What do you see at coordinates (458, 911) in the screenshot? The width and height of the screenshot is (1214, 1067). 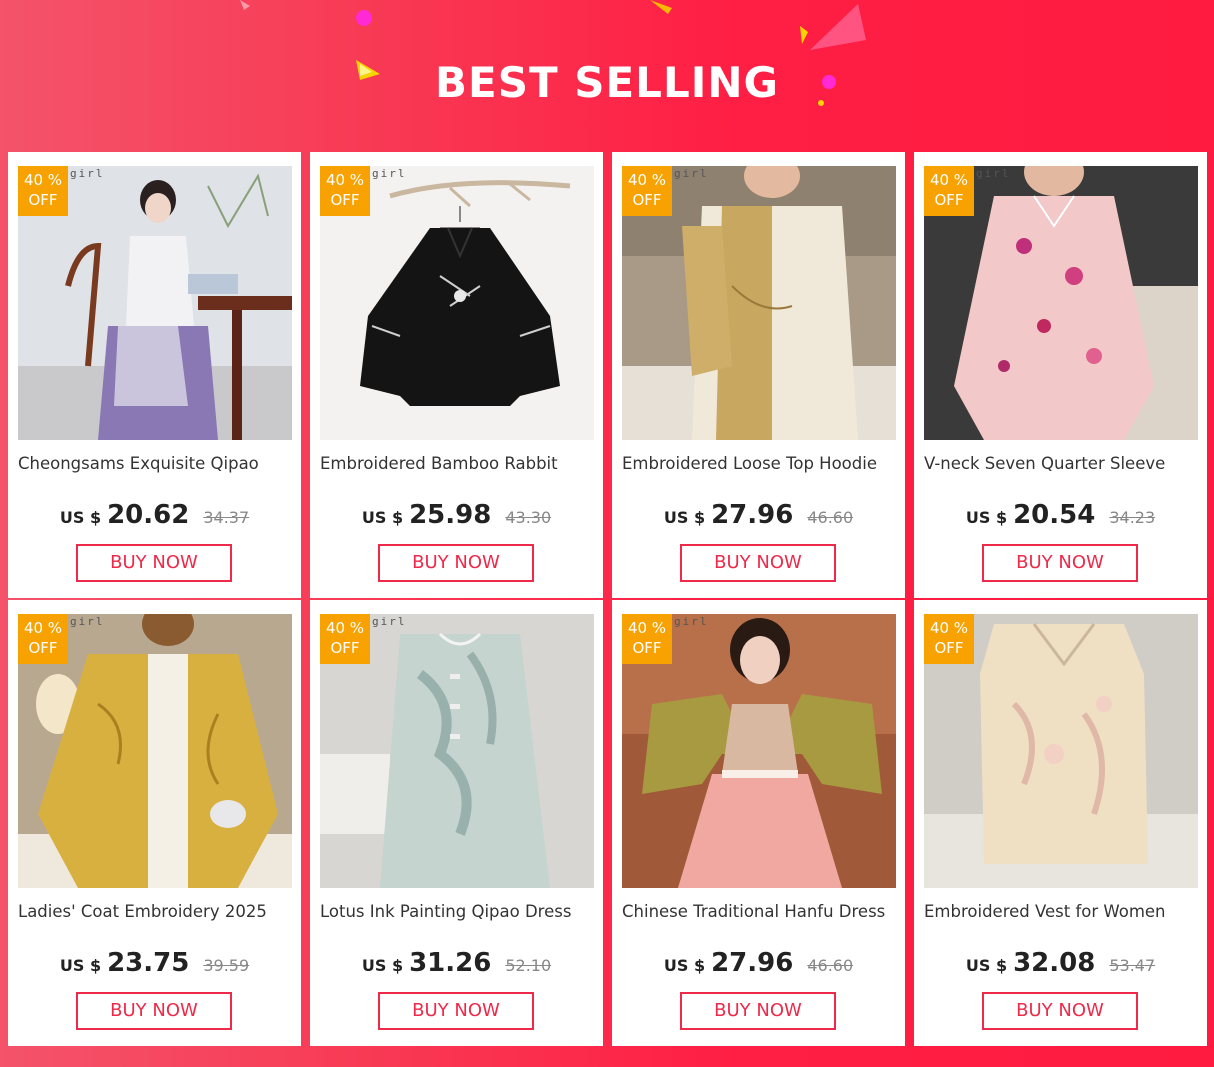 I see `product-name: Lotus Ink Painting Qipao Dress` at bounding box center [458, 911].